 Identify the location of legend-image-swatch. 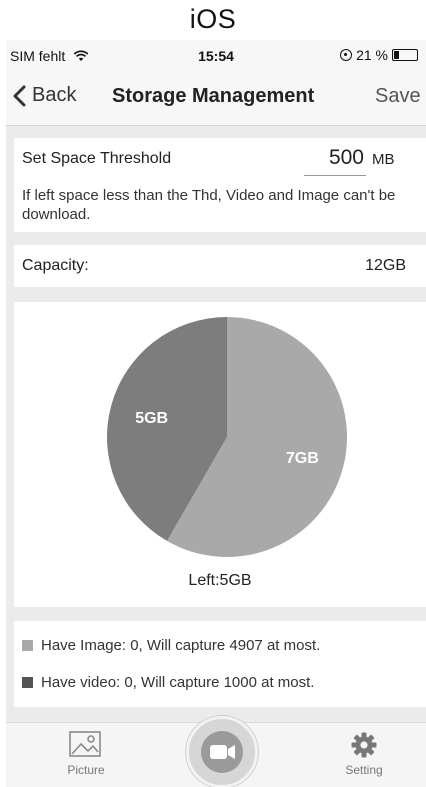
(27, 645).